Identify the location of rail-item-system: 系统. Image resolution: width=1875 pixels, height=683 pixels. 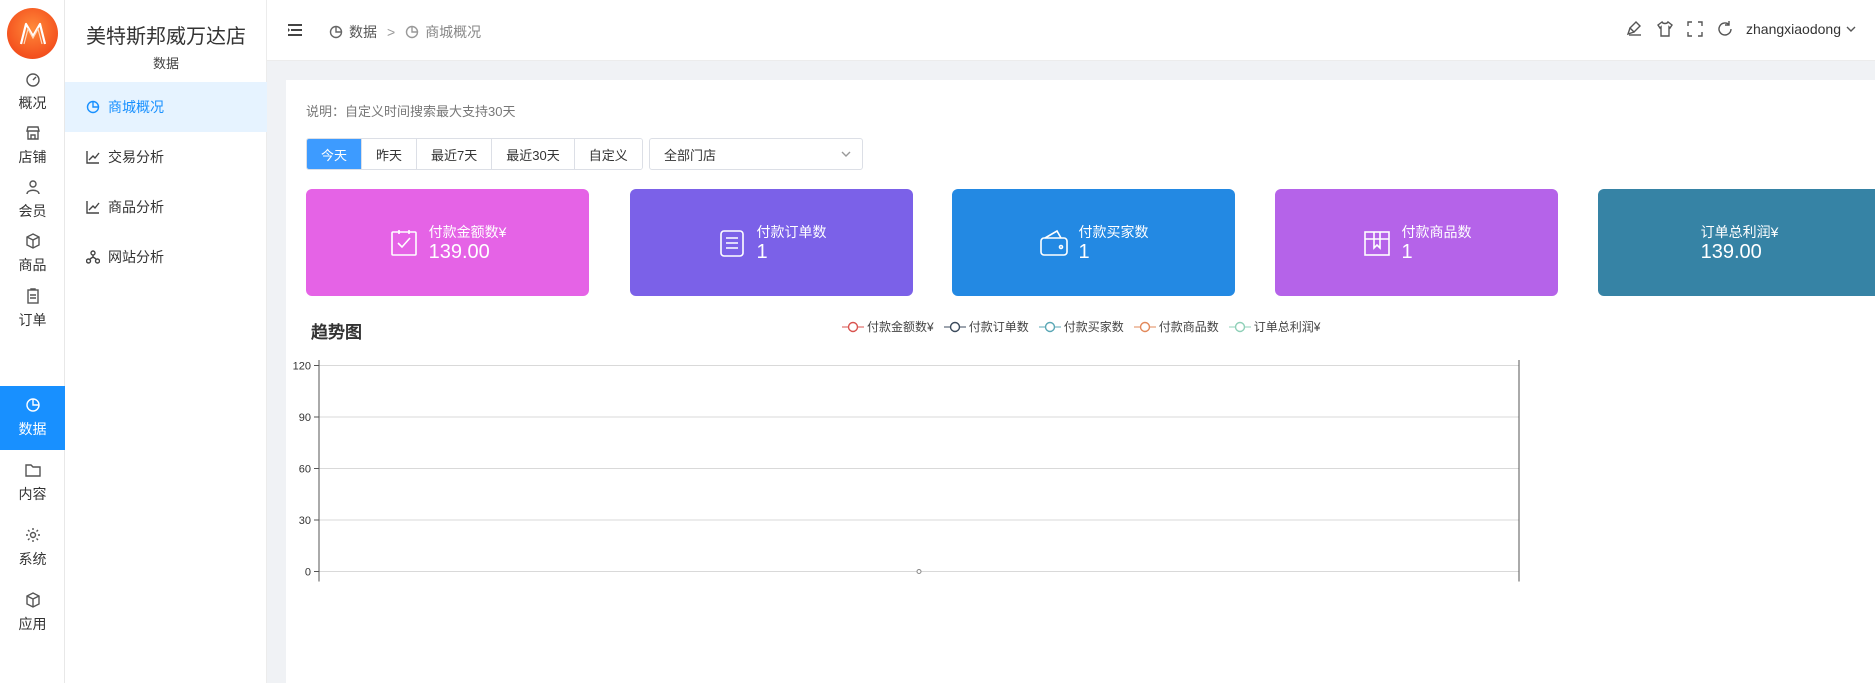
(32, 548).